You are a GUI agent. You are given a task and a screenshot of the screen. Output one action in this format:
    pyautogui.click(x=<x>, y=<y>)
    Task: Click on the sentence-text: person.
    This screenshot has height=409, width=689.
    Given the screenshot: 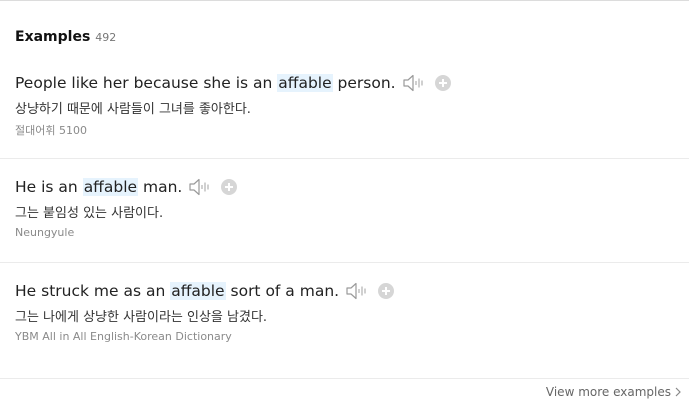 What is the action you would take?
    pyautogui.click(x=364, y=83)
    